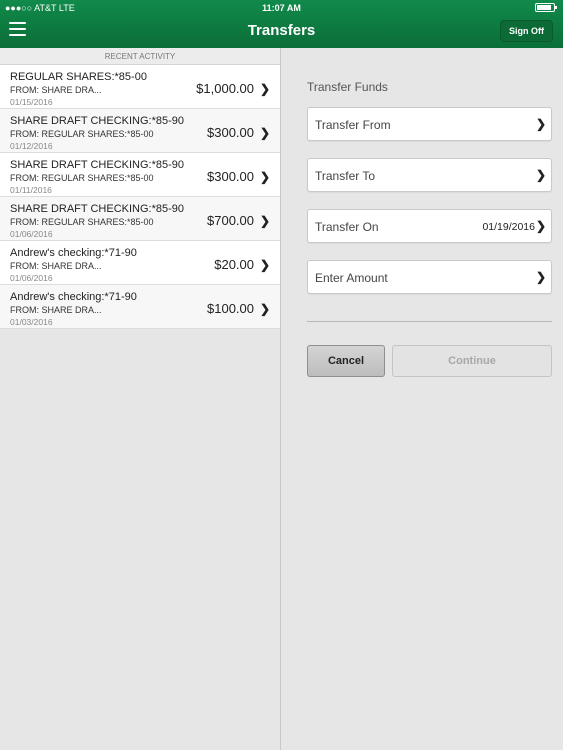 The image size is (563, 750). I want to click on transfer-from-field: Transfer From ❯, so click(429, 124).